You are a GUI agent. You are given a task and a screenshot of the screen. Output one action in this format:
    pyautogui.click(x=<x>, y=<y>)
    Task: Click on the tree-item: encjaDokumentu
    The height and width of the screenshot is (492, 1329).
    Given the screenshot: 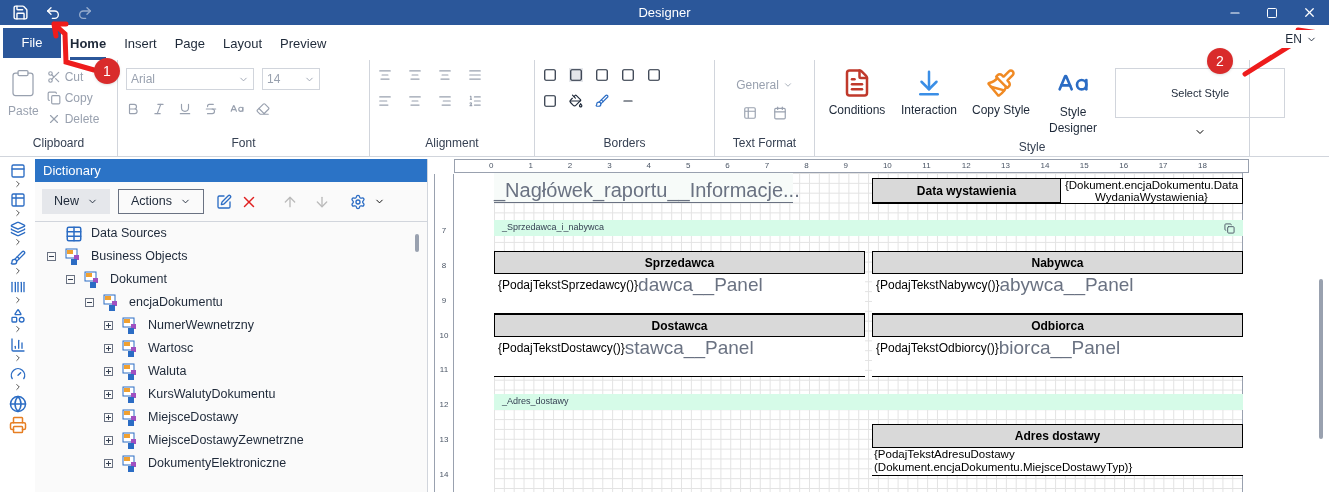 What is the action you would take?
    pyautogui.click(x=176, y=302)
    